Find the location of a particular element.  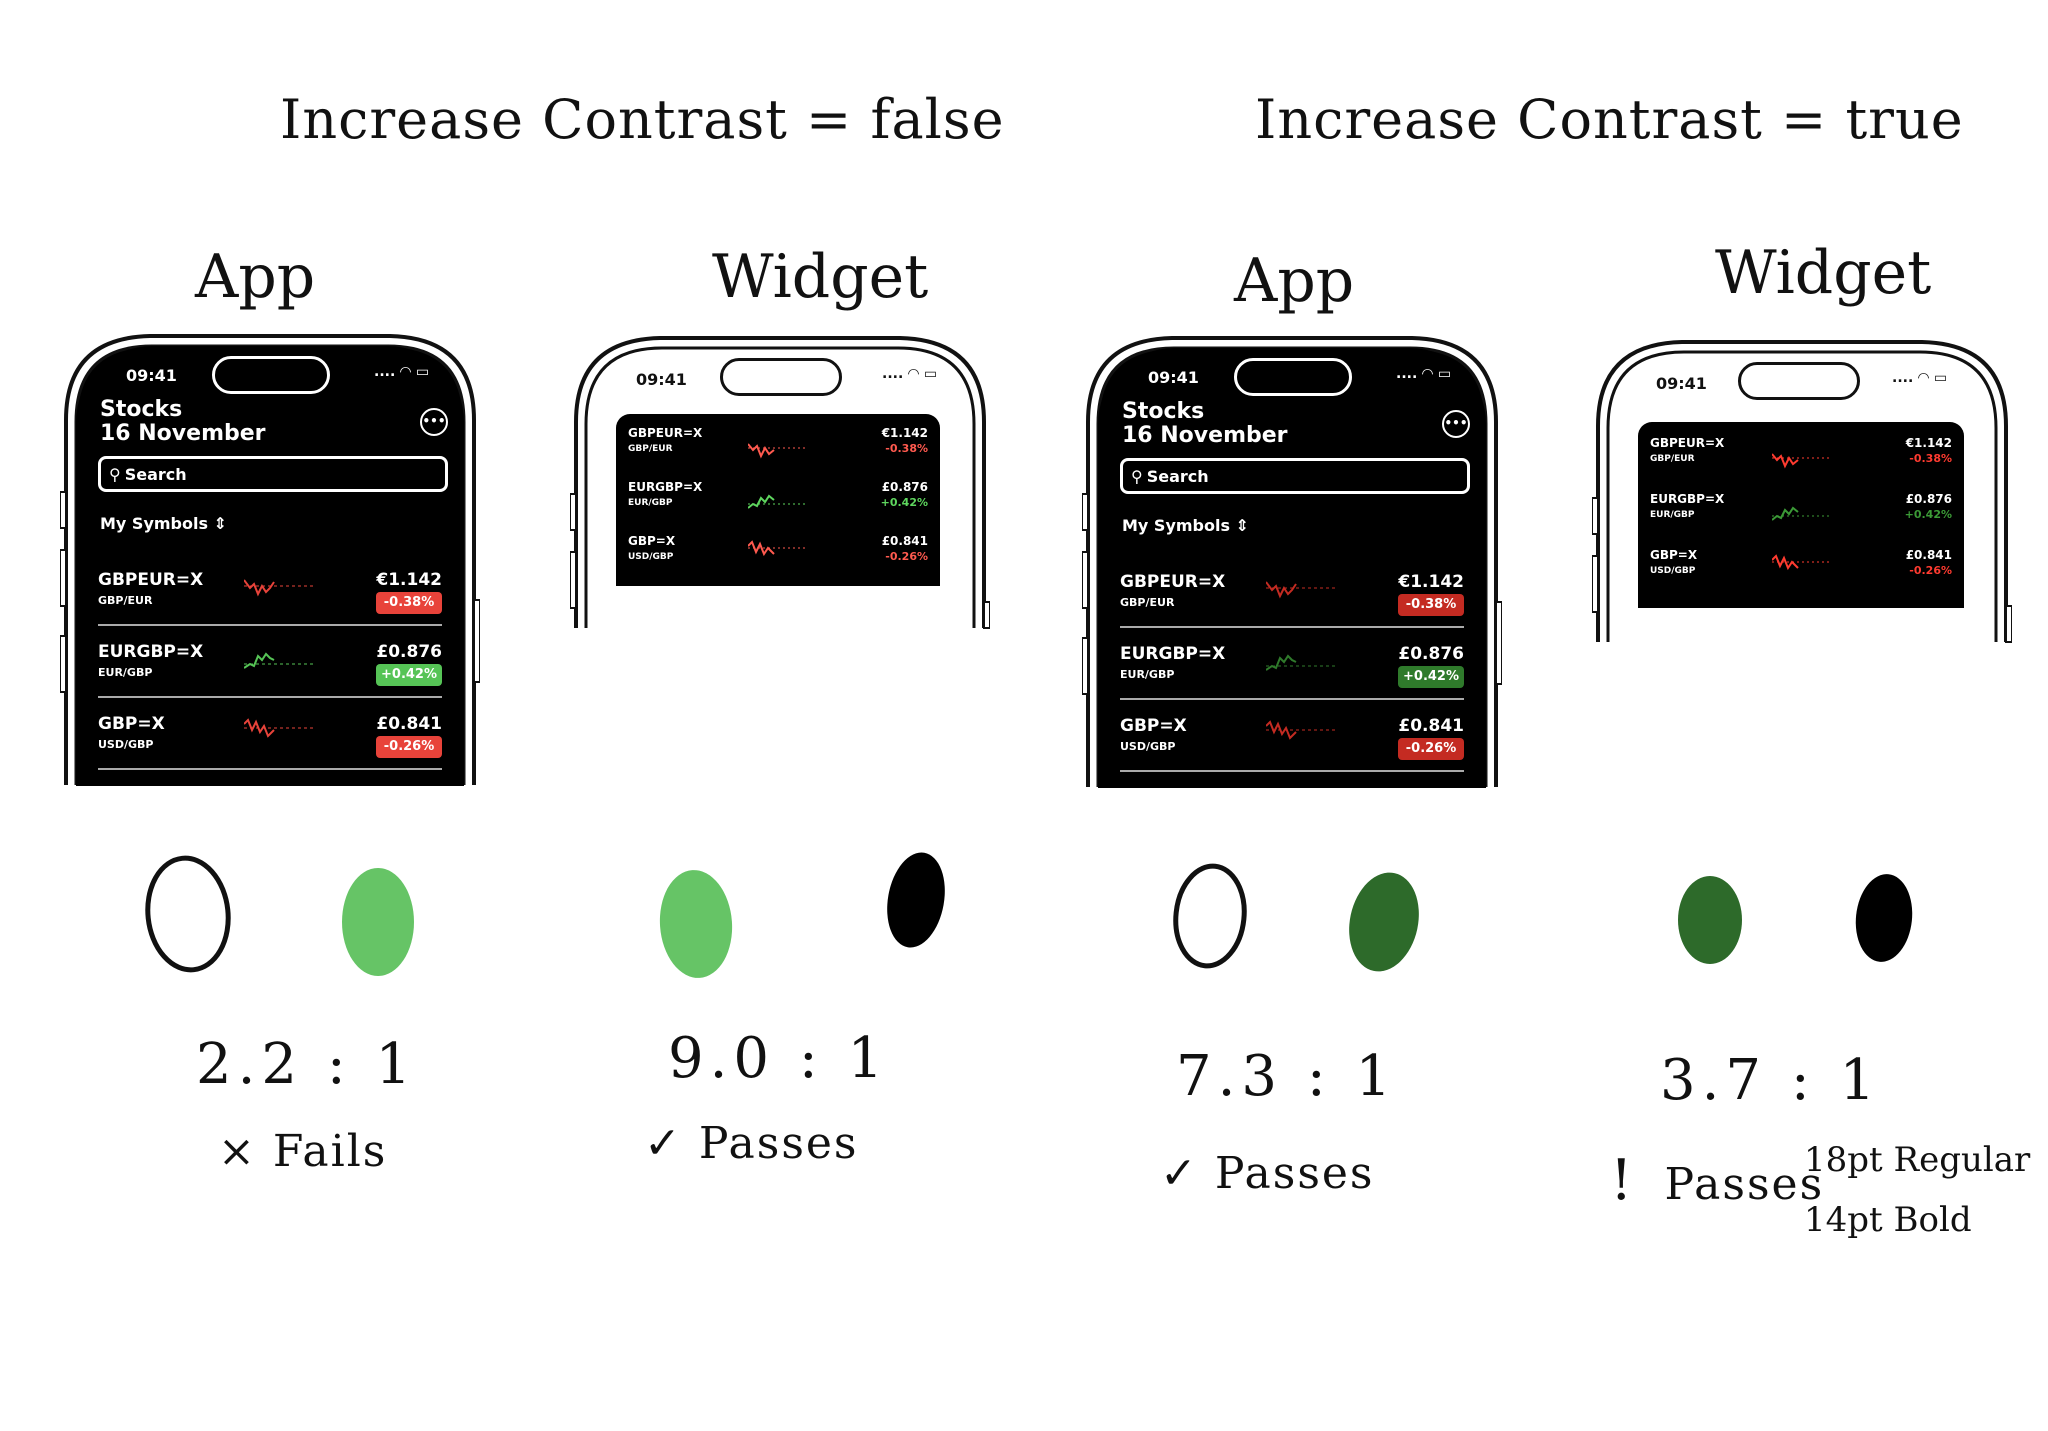

swatch-white is located at coordinates (188, 914).